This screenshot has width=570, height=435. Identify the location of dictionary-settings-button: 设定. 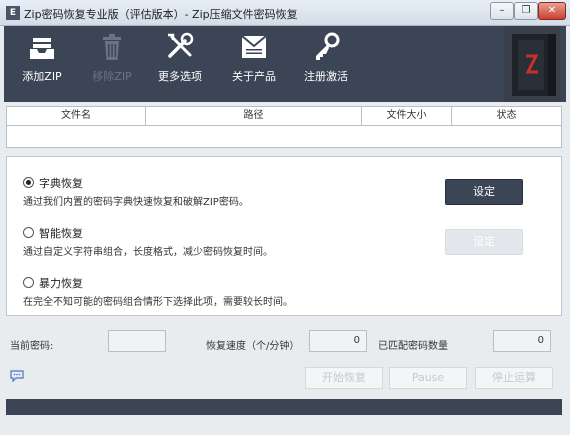
(484, 192).